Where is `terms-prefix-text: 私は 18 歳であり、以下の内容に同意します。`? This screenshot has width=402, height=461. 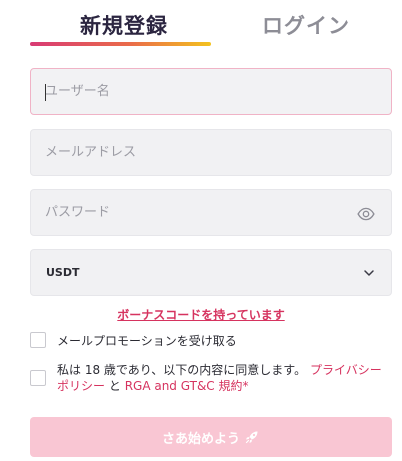
terms-prefix-text: 私は 18 歳であり、以下の内容に同意します。 is located at coordinates (182, 370).